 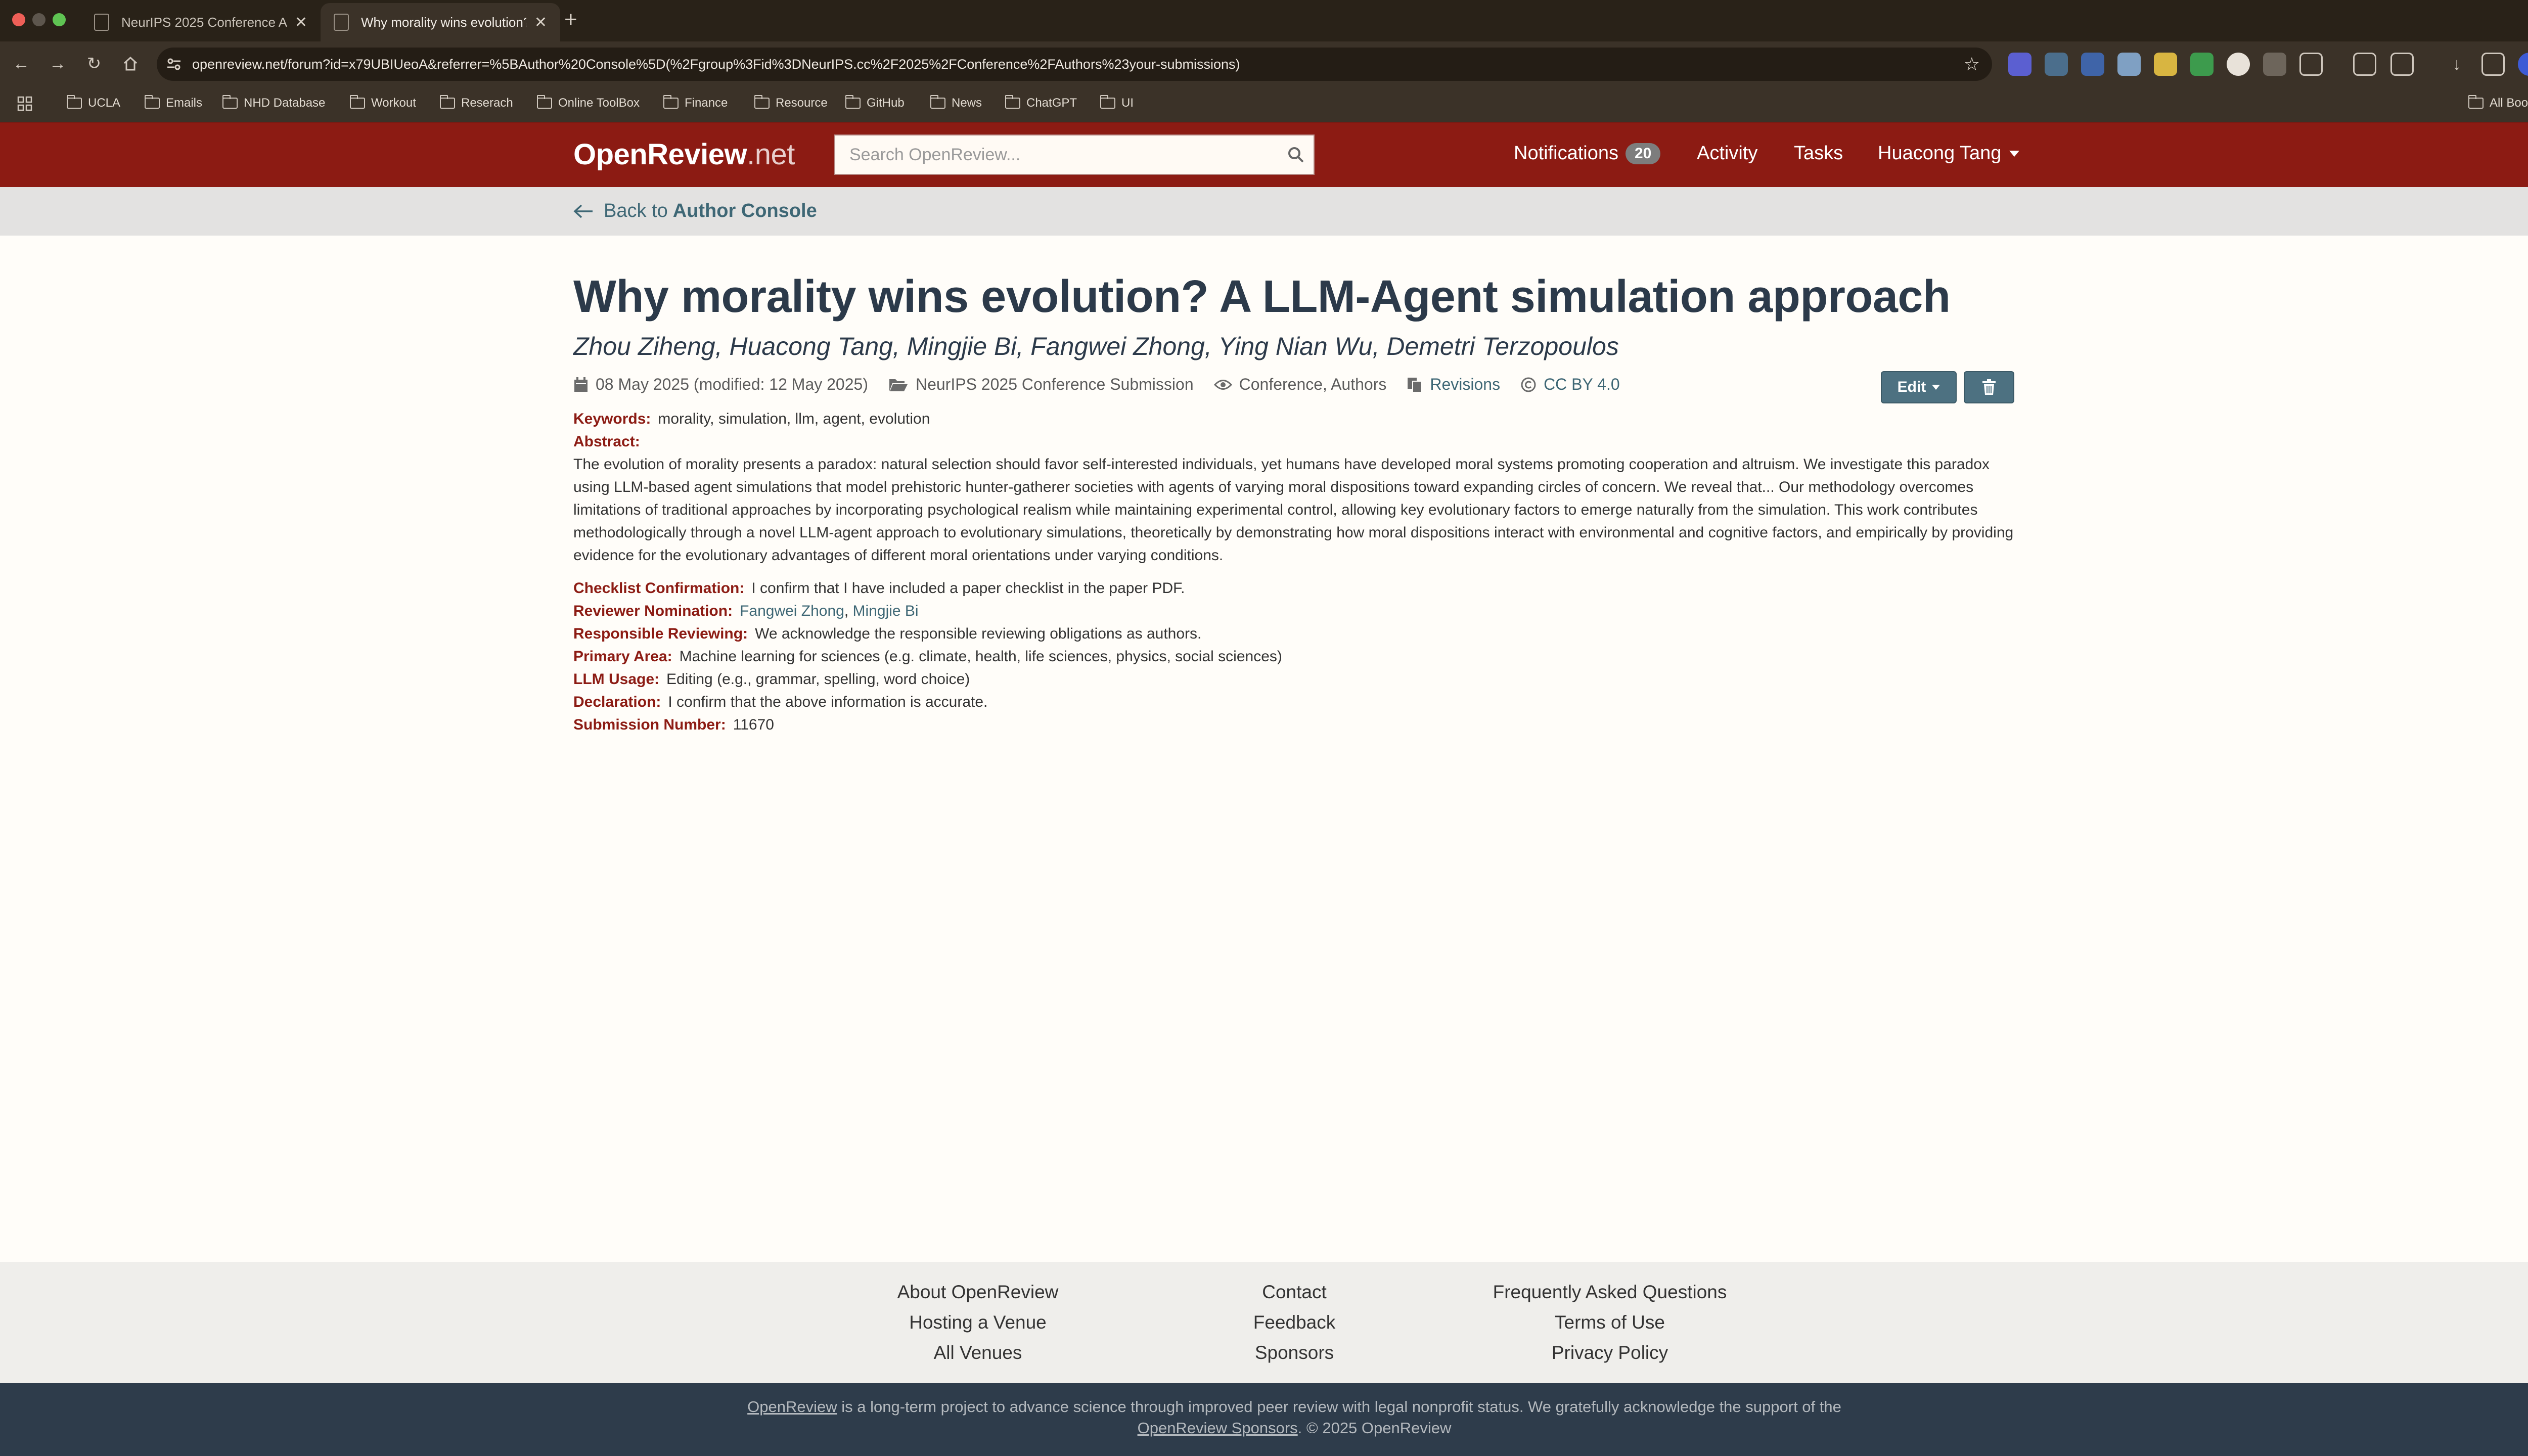 I want to click on openreview-link: OpenReview, so click(x=792, y=1407).